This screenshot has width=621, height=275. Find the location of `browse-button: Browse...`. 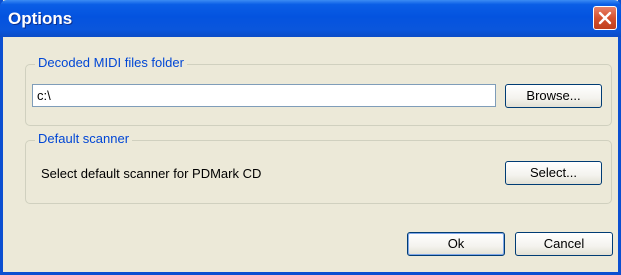

browse-button: Browse... is located at coordinates (553, 96).